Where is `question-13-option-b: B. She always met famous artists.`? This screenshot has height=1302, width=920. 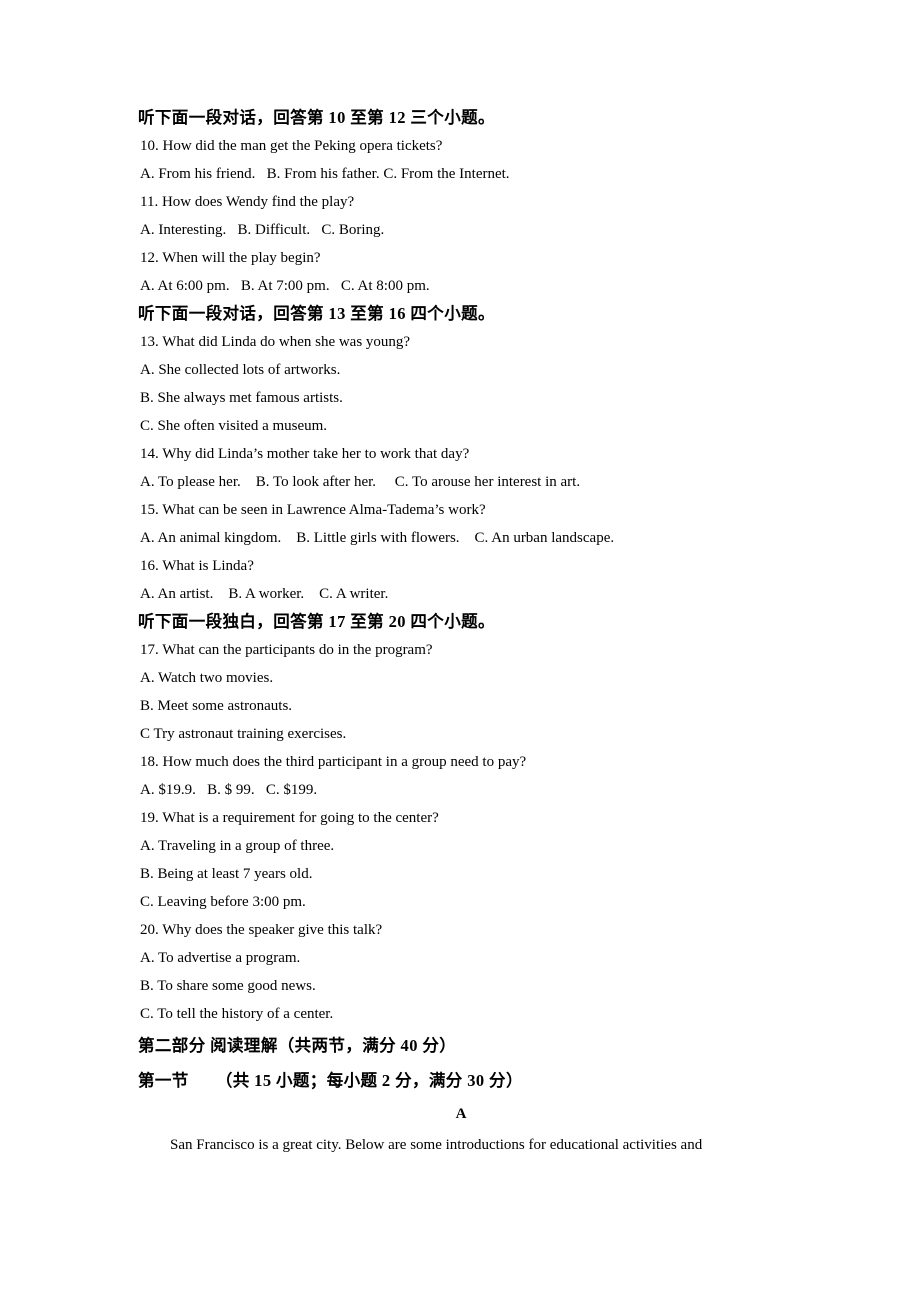 question-13-option-b: B. She always met famous artists. is located at coordinates (241, 398).